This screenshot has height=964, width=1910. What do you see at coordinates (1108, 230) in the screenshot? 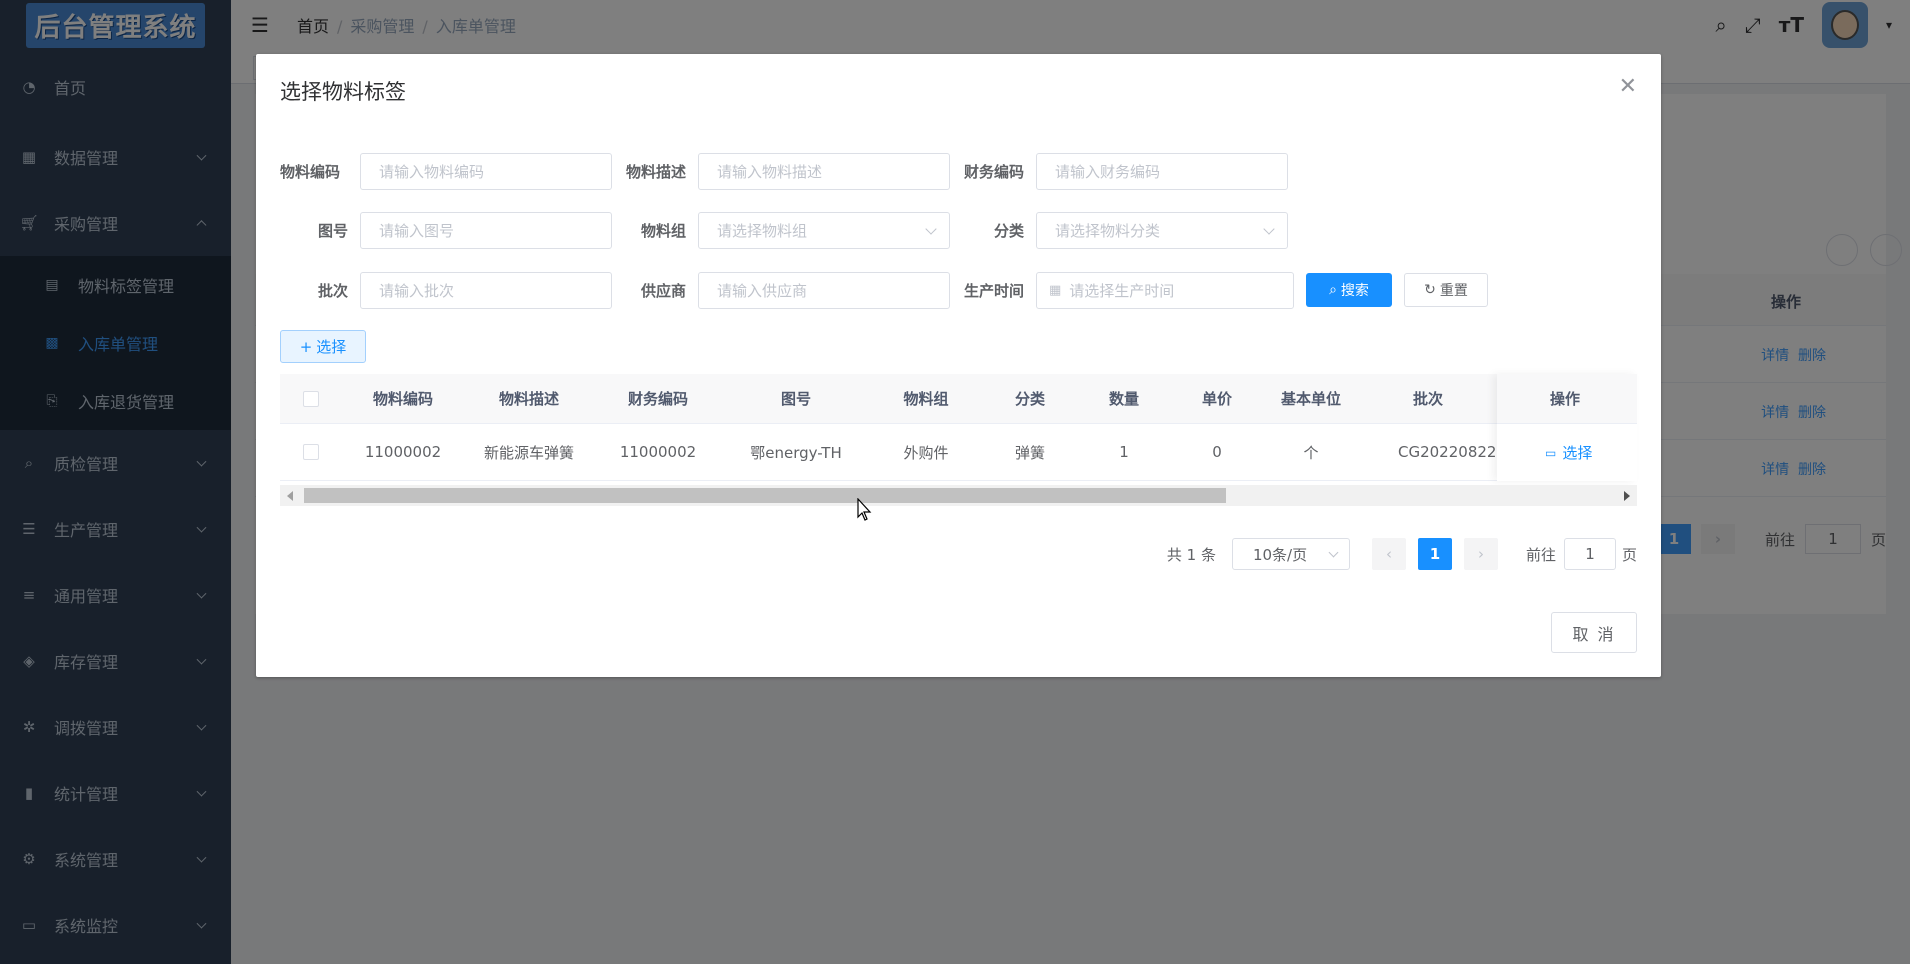
I see `category-placeholder: 请选择物料分类` at bounding box center [1108, 230].